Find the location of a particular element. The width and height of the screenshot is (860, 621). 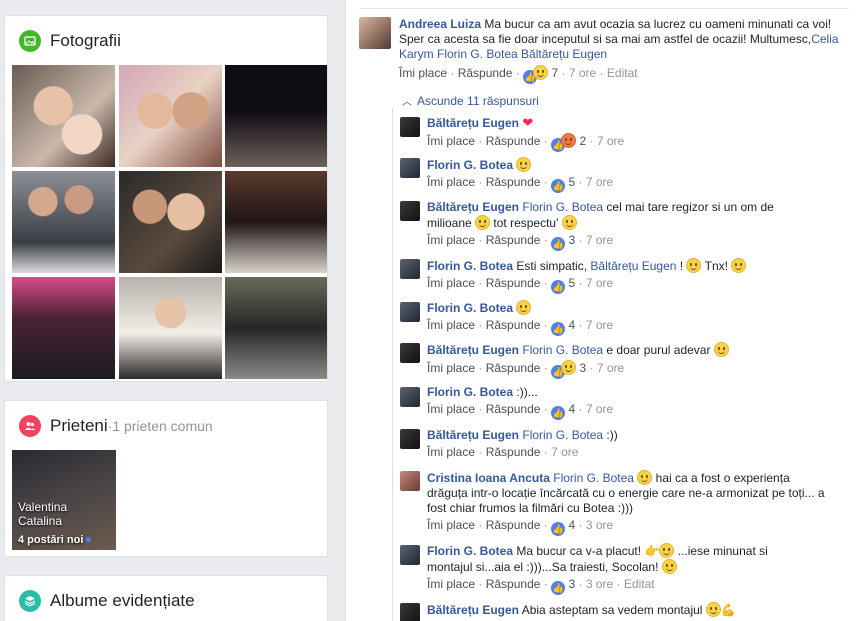

laugh-icon is located at coordinates (541, 72).